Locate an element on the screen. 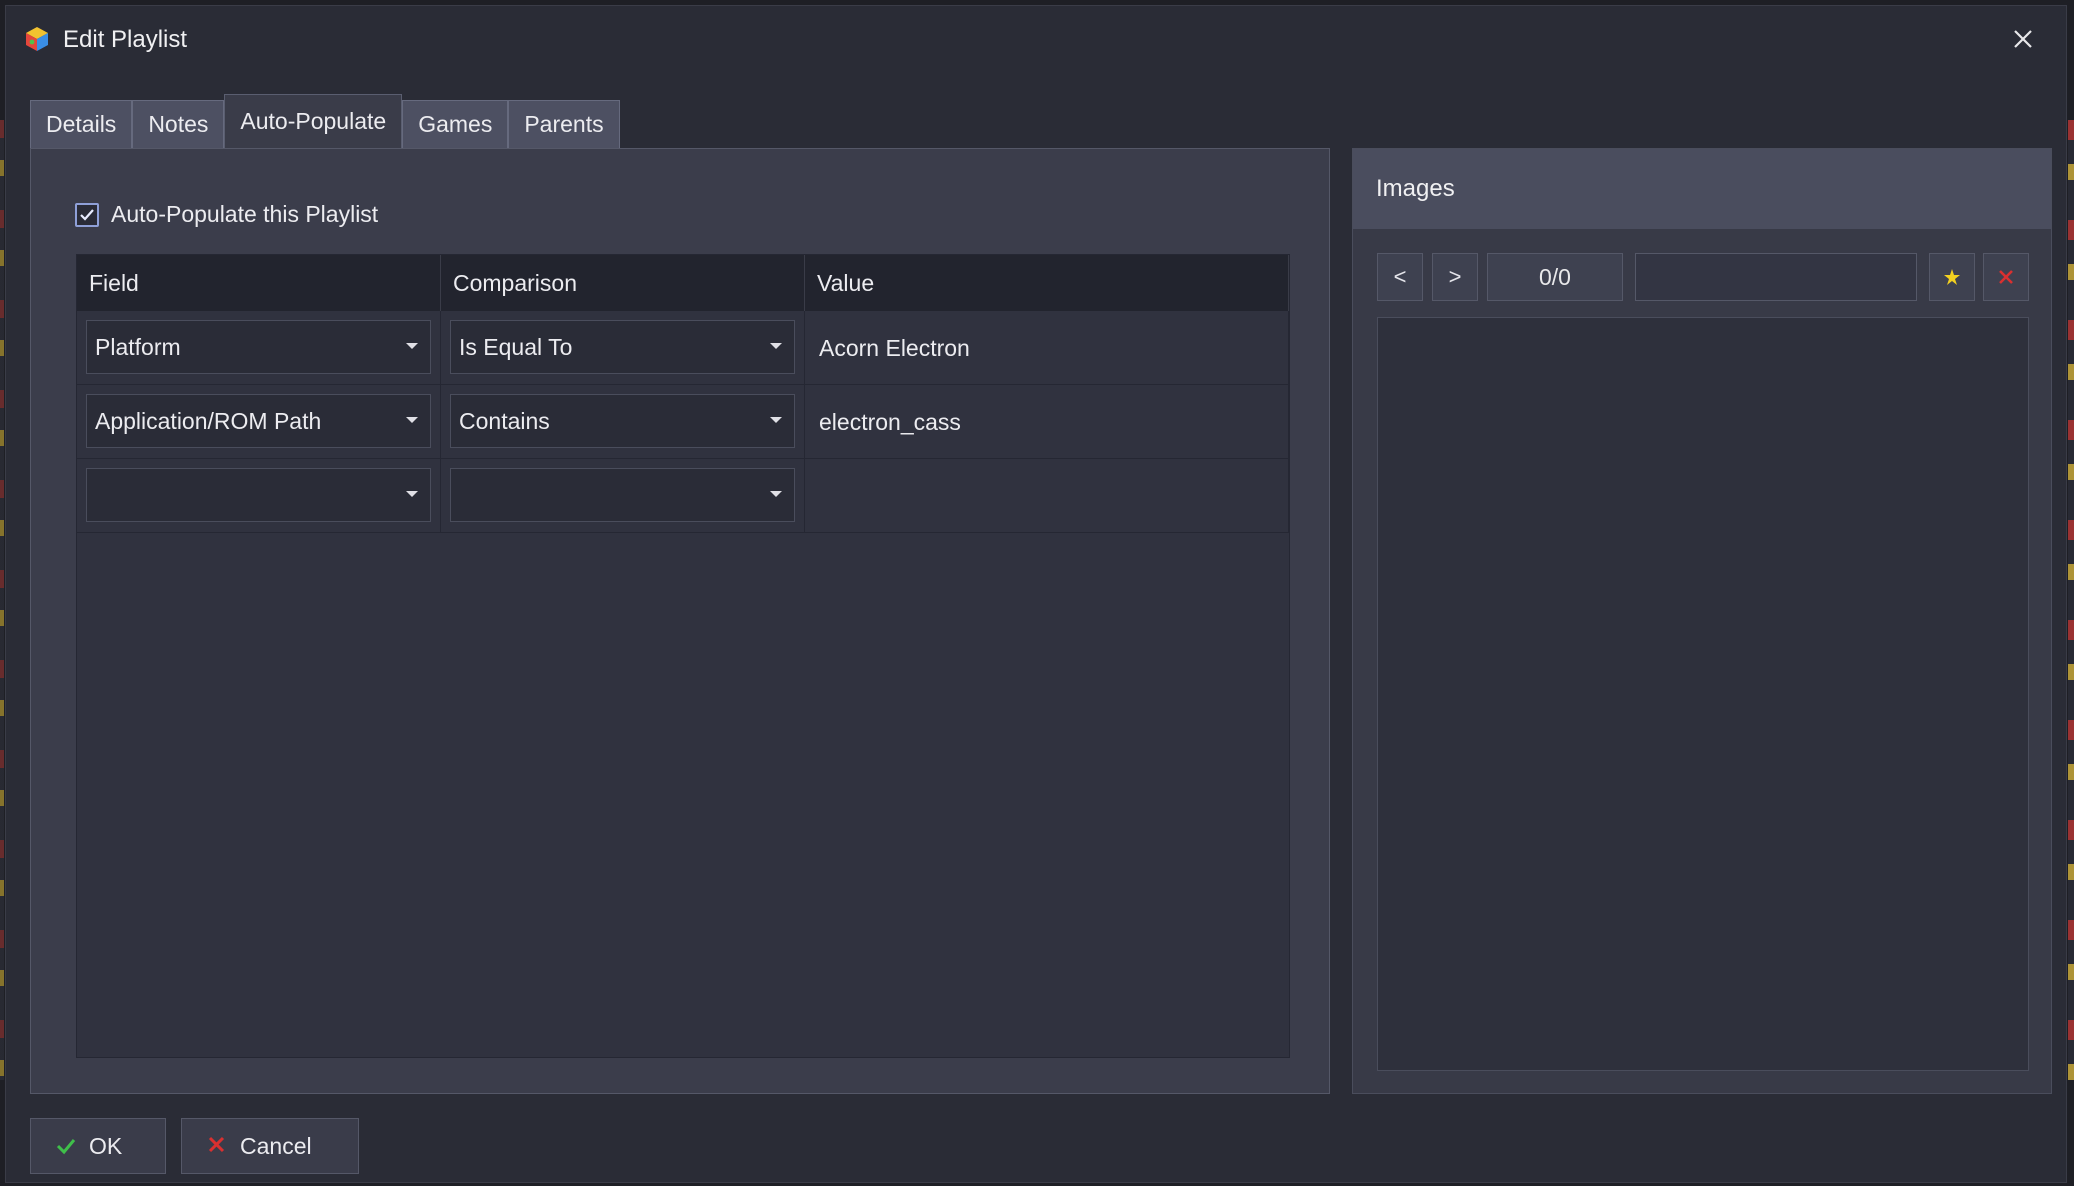 This screenshot has height=1186, width=2074. tab-auto-populate: Auto-Populate is located at coordinates (313, 121).